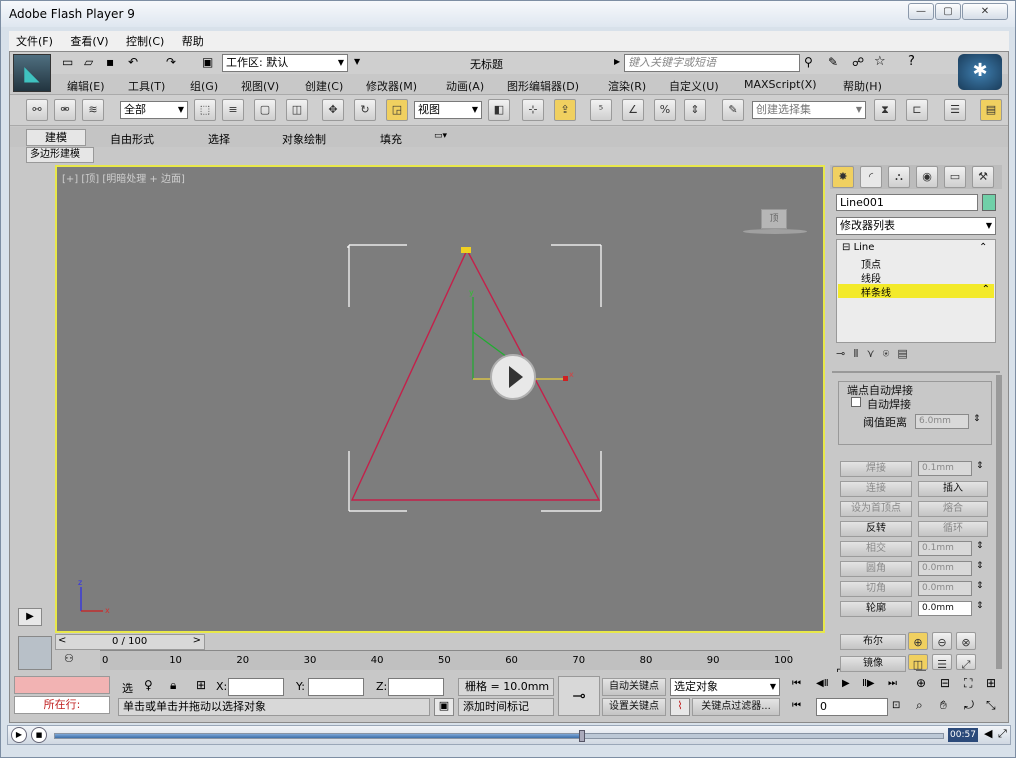 This screenshot has height=758, width=1016. What do you see at coordinates (858, 247) in the screenshot?
I see `stack-item-line: ⊟ Line` at bounding box center [858, 247].